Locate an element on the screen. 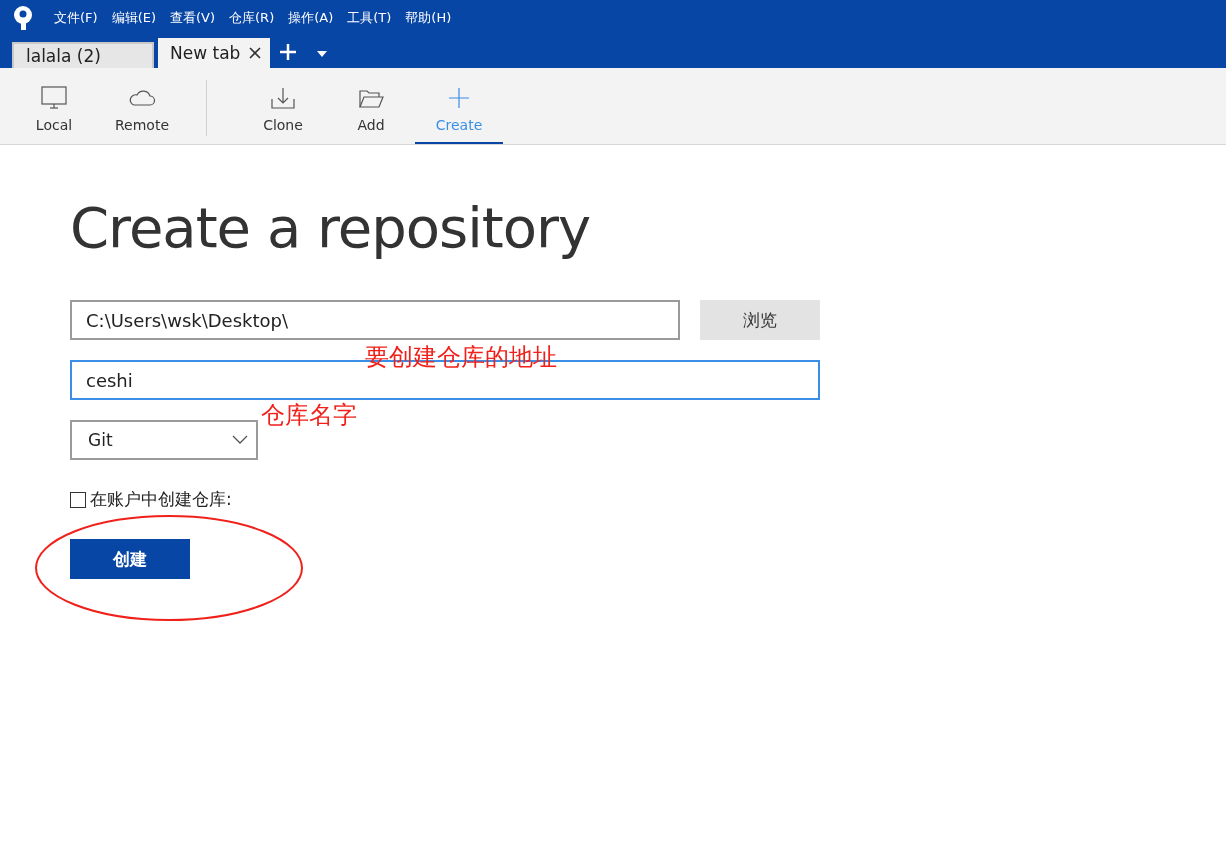  caret-icon is located at coordinates (322, 54).